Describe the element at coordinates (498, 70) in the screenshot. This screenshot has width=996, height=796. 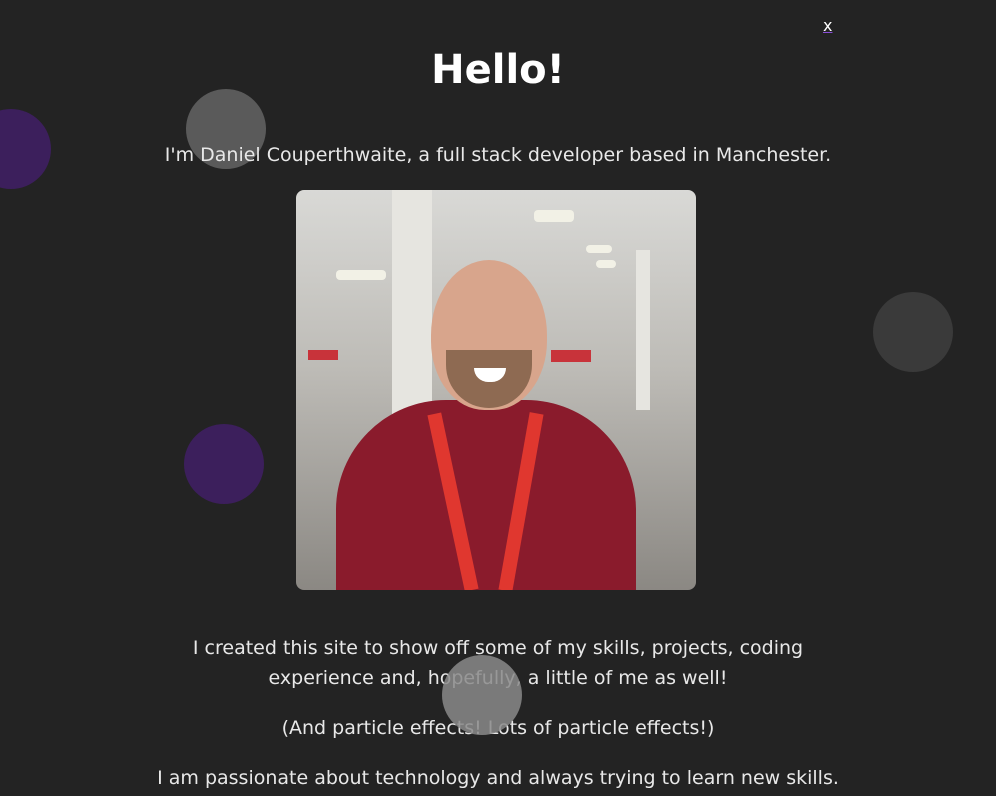
I see `page-title: Hello!` at that location.